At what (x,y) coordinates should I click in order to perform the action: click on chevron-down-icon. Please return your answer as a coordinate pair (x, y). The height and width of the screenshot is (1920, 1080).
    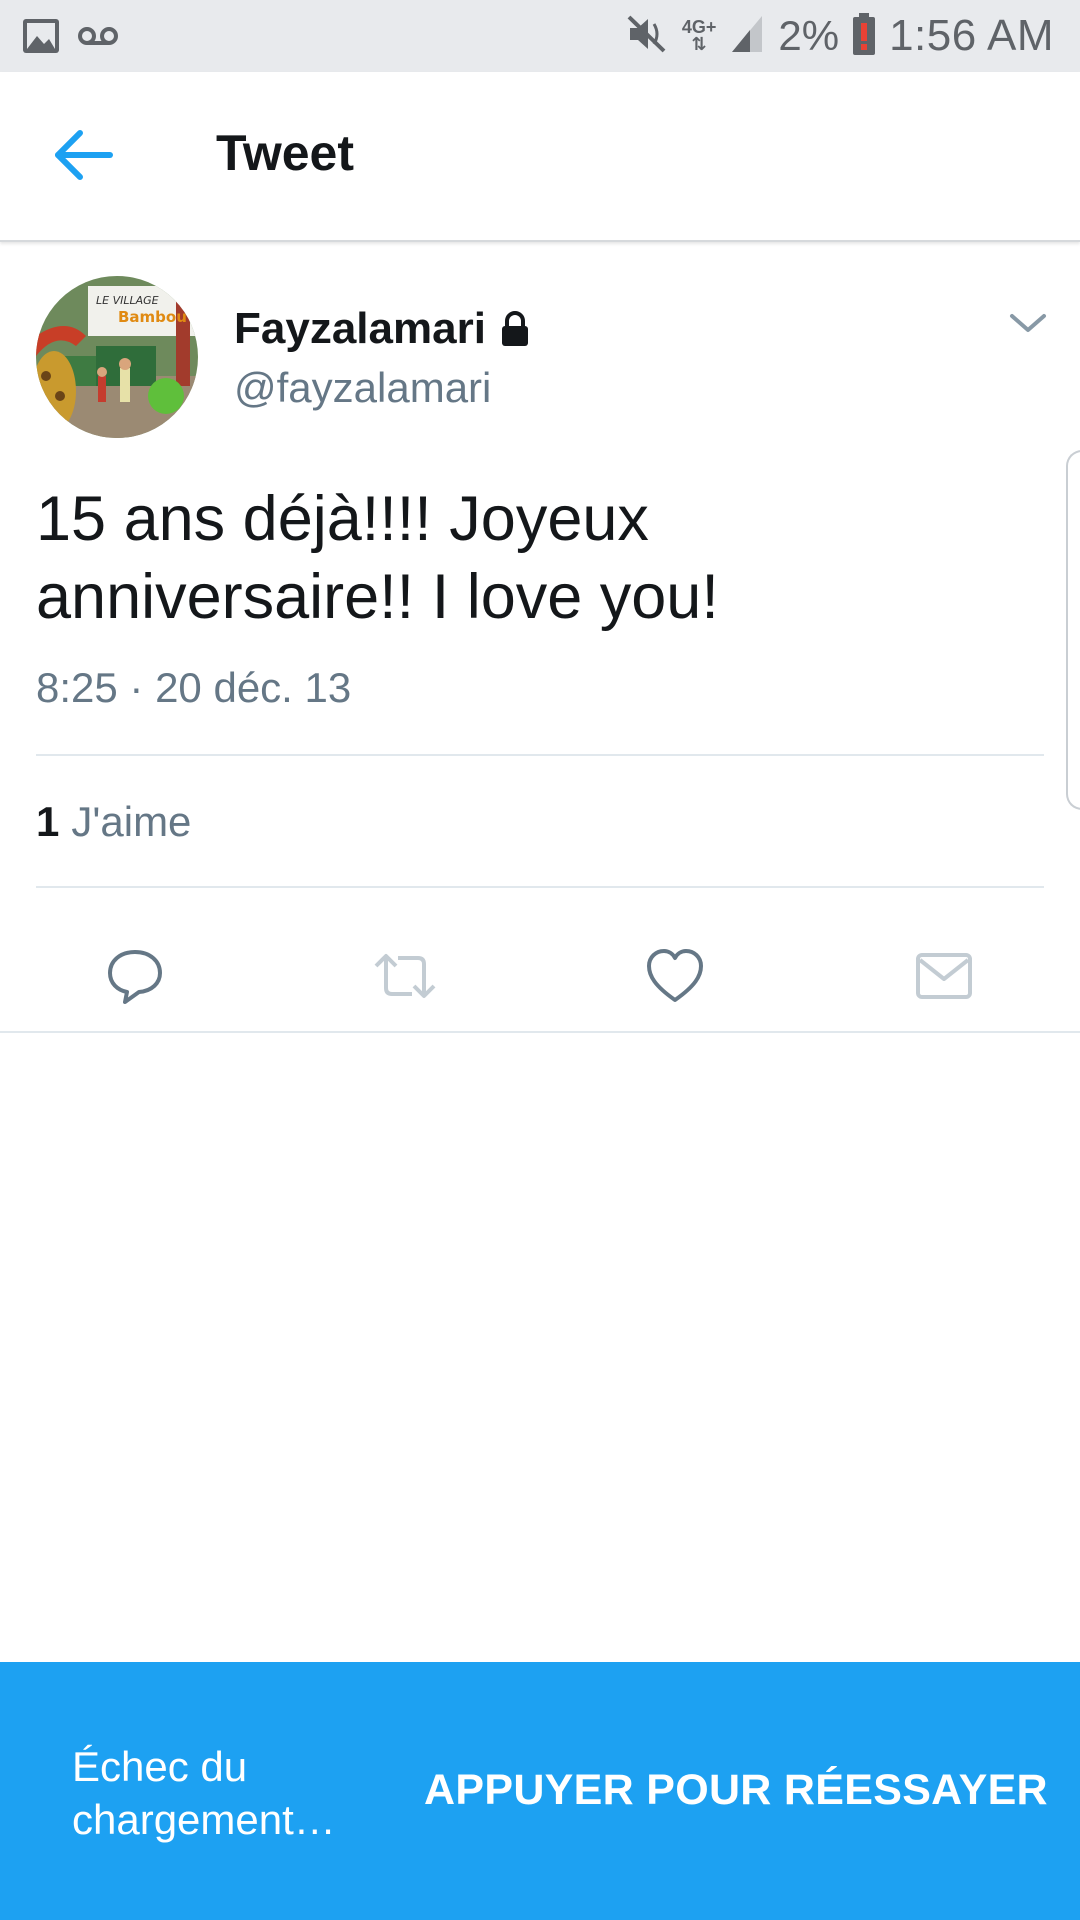
    Looking at the image, I should click on (1028, 323).